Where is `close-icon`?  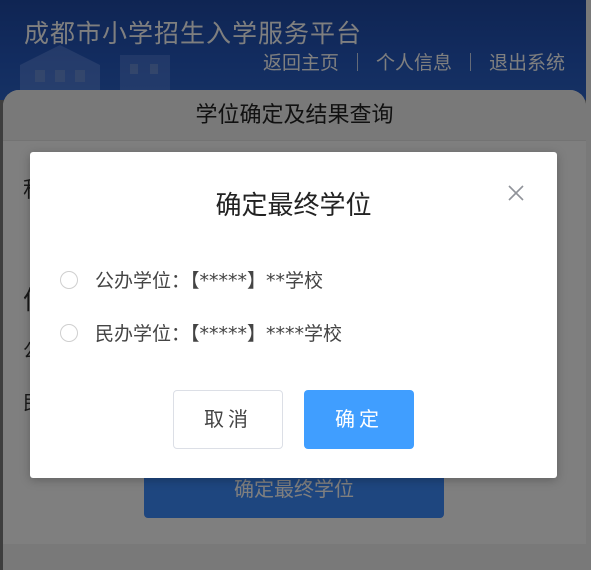 close-icon is located at coordinates (516, 193).